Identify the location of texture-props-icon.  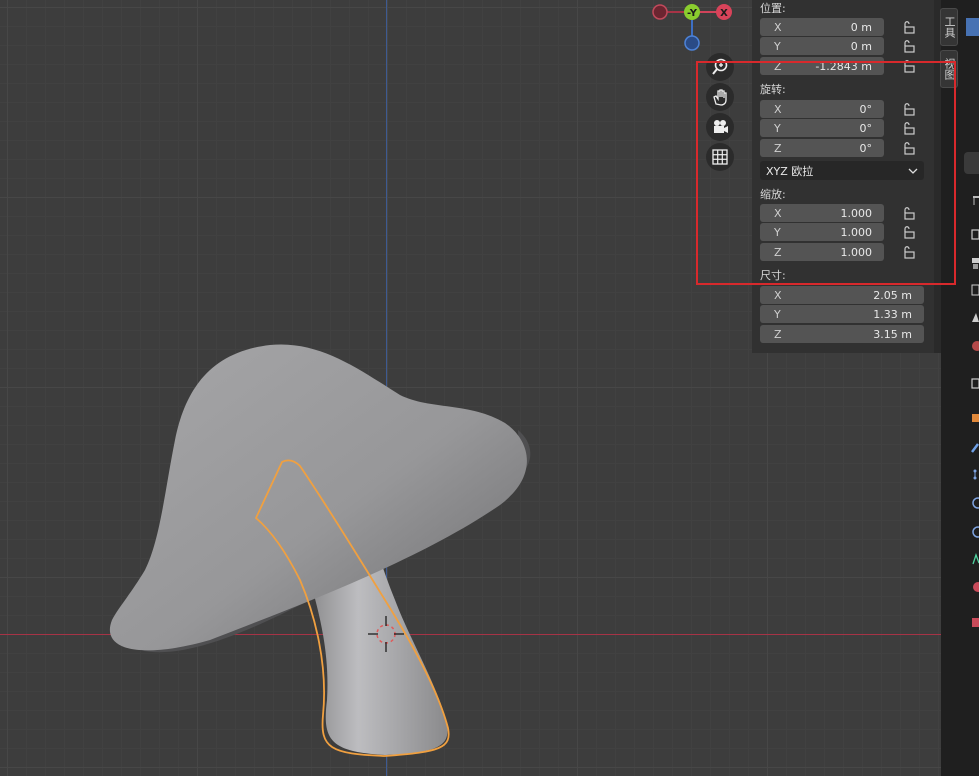
(975, 622).